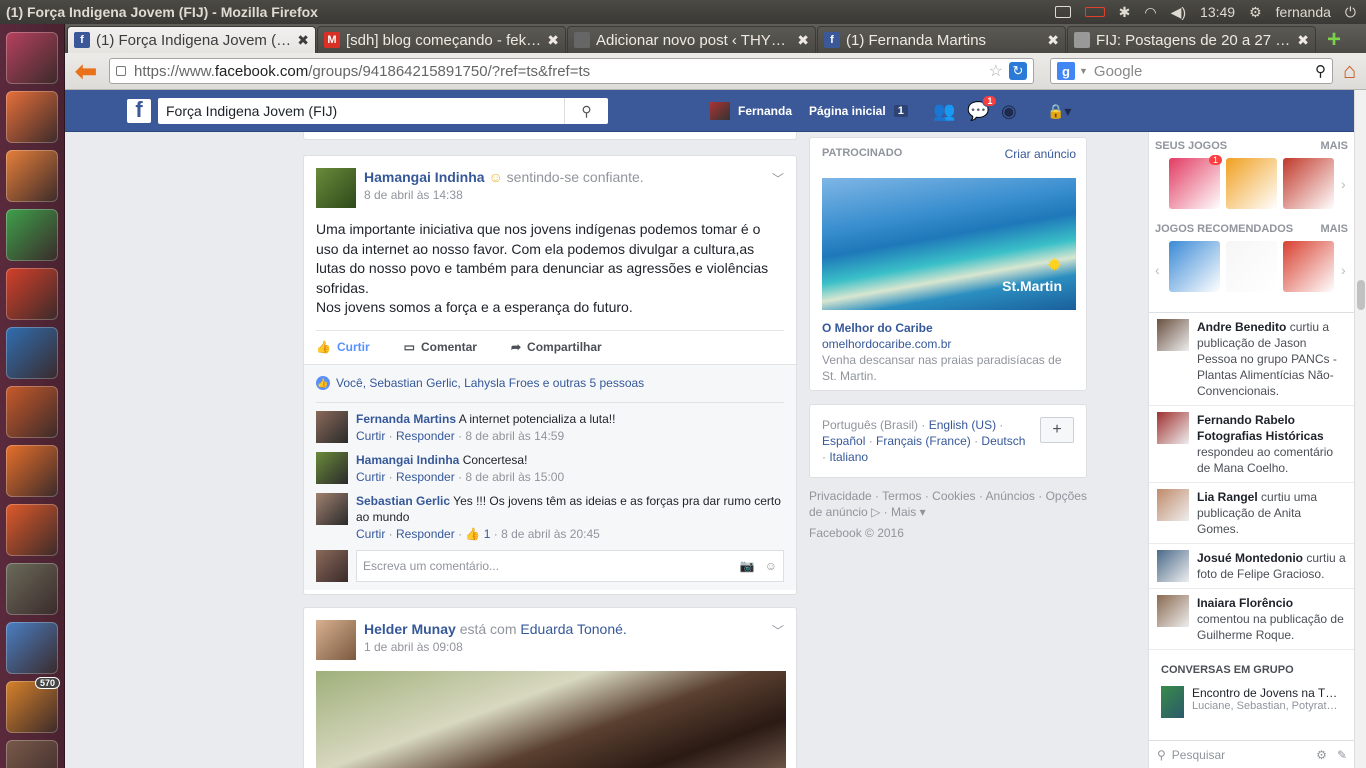  Describe the element at coordinates (556, 347) in the screenshot. I see `share-button: ➦ Compartilhar` at that location.